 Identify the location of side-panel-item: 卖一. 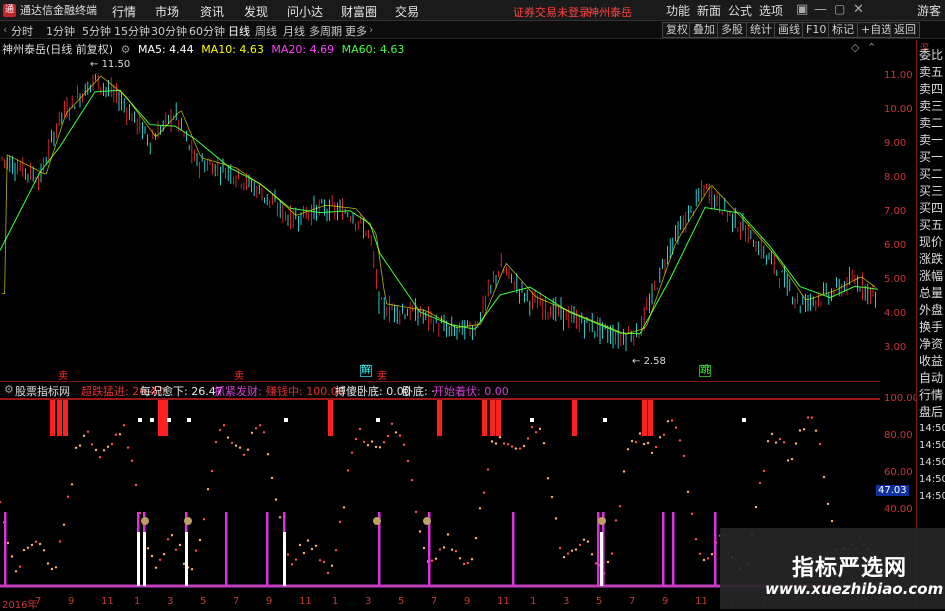
(931, 140).